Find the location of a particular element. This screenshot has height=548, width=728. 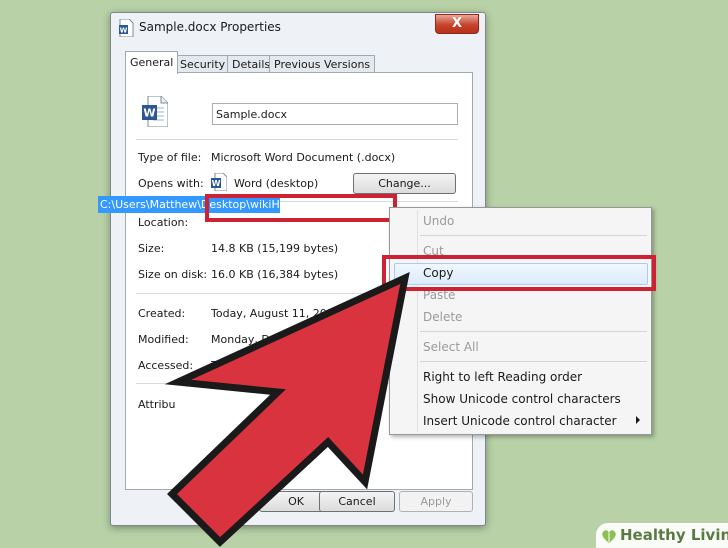

accessed-label: Accessed: is located at coordinates (166, 365).